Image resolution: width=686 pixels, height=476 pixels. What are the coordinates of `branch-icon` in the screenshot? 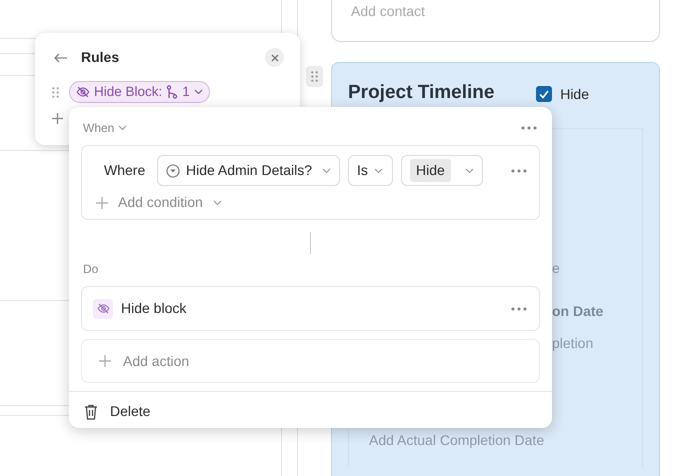 It's located at (172, 92).